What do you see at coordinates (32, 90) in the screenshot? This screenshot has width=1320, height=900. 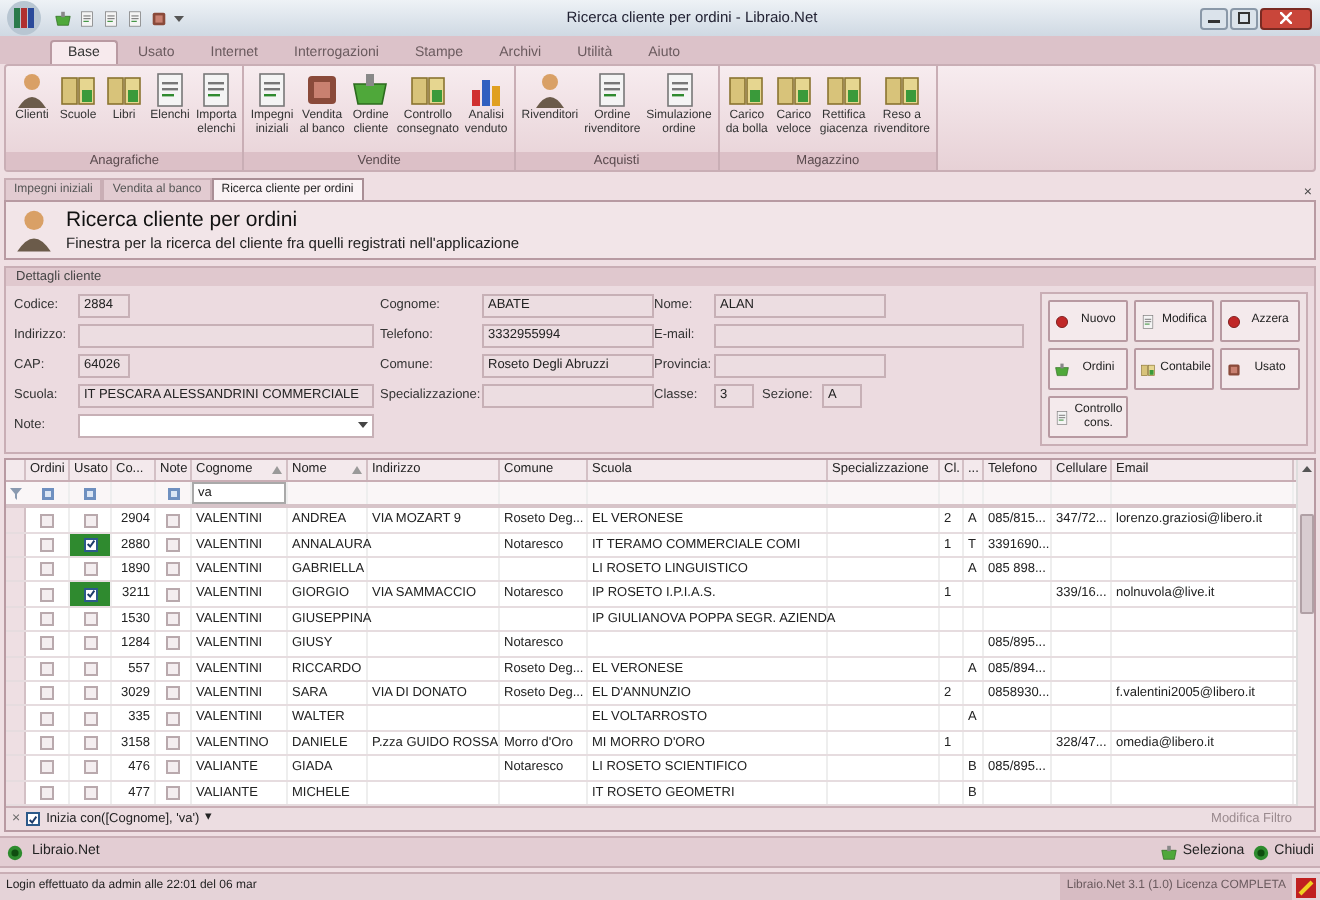 I see `person-icon` at bounding box center [32, 90].